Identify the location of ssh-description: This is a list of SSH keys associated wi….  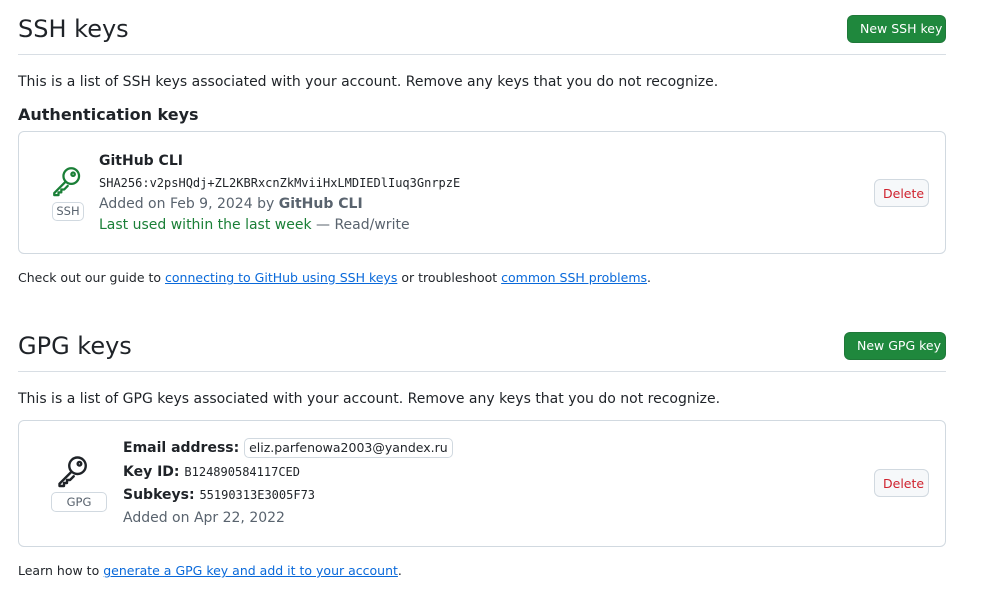
(368, 82).